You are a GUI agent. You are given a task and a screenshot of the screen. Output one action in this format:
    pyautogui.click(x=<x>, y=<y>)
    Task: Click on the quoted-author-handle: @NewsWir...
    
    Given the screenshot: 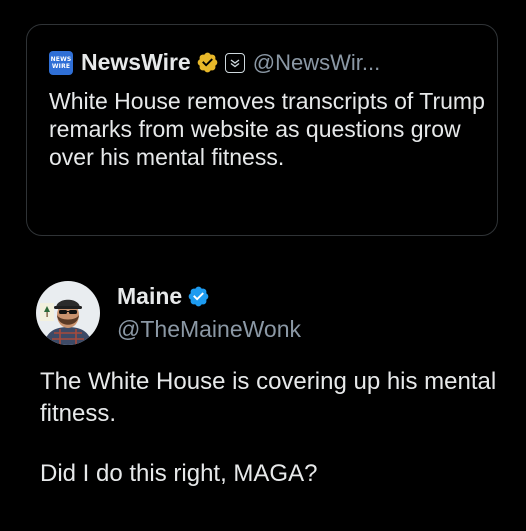 What is the action you would take?
    pyautogui.click(x=316, y=63)
    